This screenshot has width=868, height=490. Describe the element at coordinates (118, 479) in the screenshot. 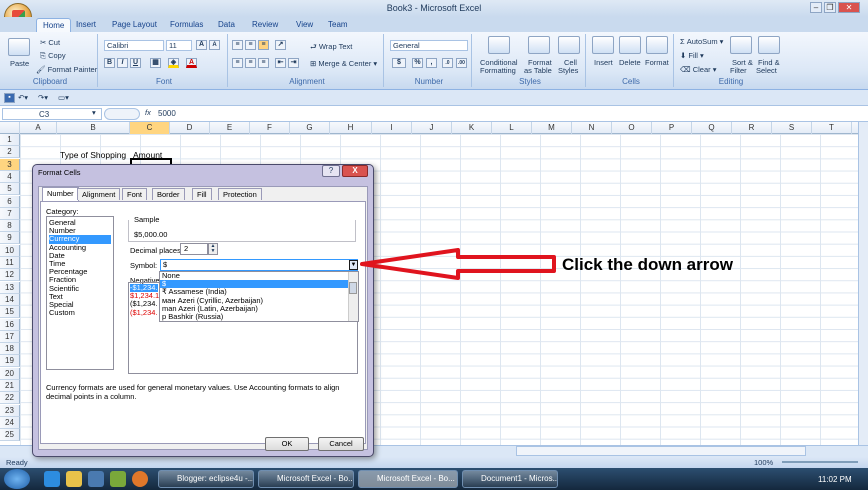

I see `app-icon` at that location.